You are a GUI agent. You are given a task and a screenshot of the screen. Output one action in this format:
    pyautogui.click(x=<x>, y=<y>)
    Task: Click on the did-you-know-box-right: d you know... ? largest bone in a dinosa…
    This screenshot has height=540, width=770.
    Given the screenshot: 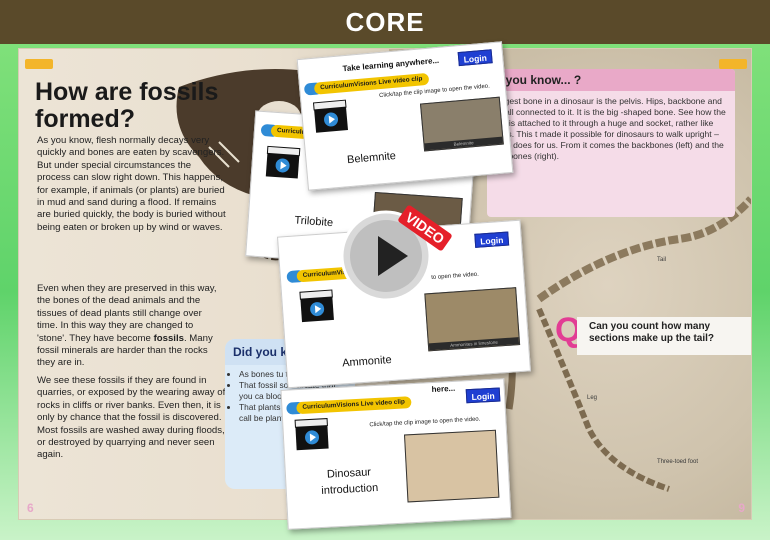 What is the action you would take?
    pyautogui.click(x=611, y=143)
    